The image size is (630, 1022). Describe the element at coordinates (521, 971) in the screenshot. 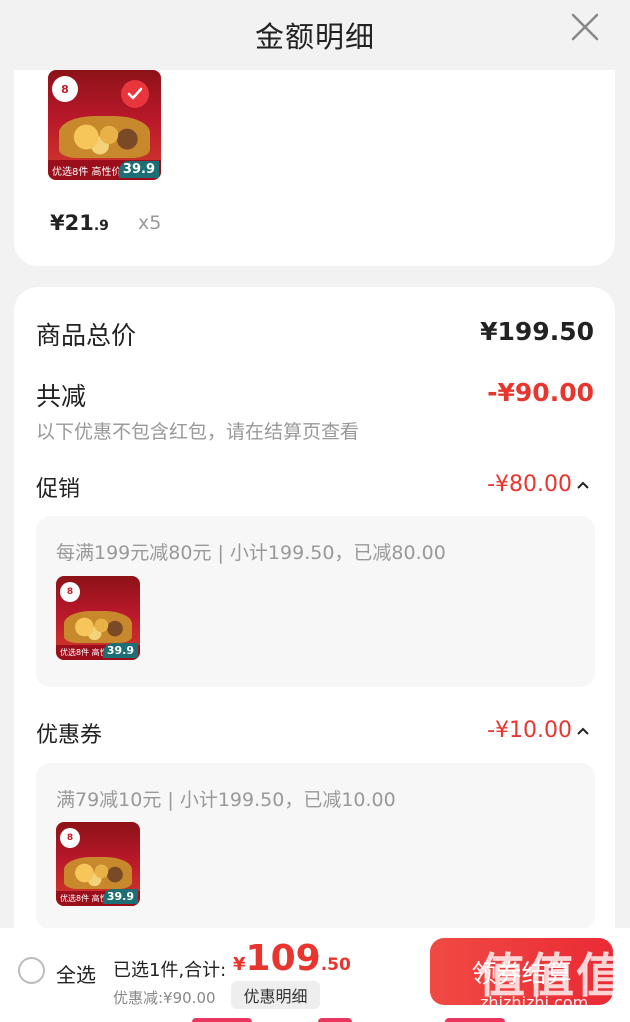

I see `checkout-button: 领券结算` at that location.